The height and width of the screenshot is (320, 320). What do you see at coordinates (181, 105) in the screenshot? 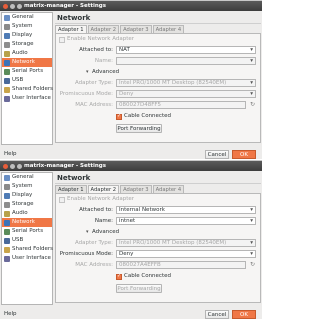
I see `mac-address-field: 080027D48FF5` at bounding box center [181, 105].